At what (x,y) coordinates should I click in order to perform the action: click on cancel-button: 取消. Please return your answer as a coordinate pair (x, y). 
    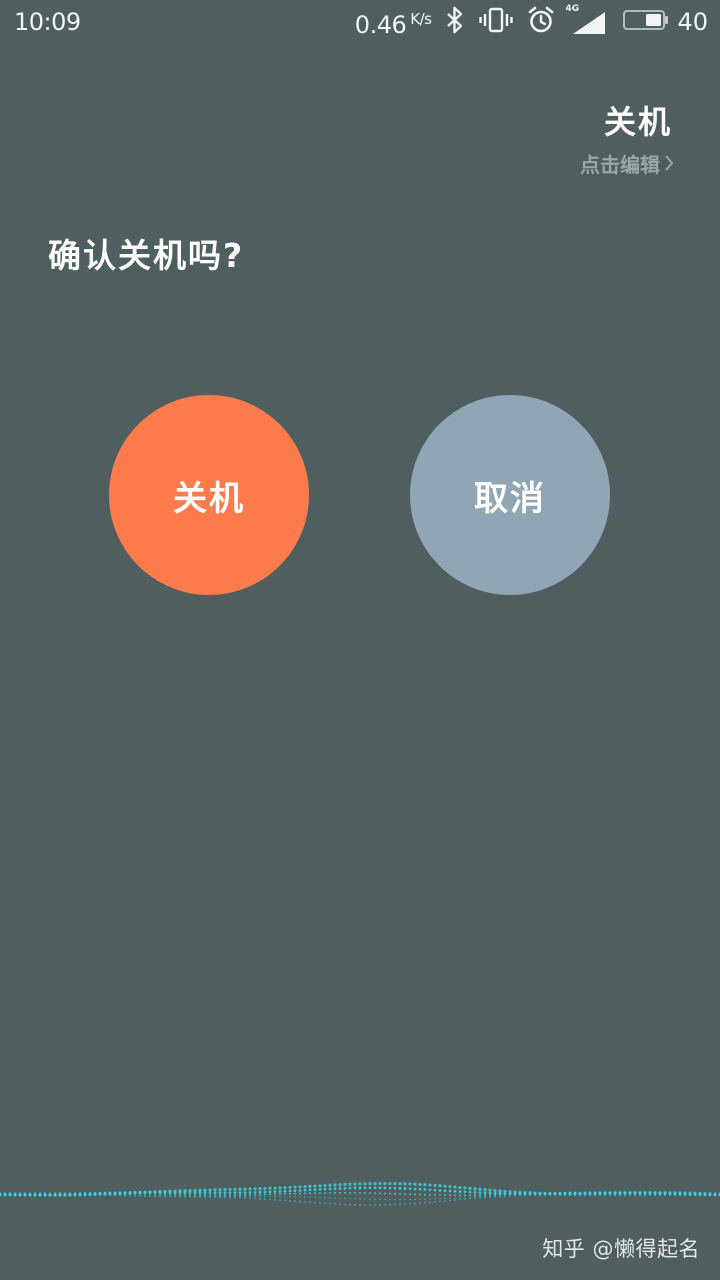
    Looking at the image, I should click on (510, 495).